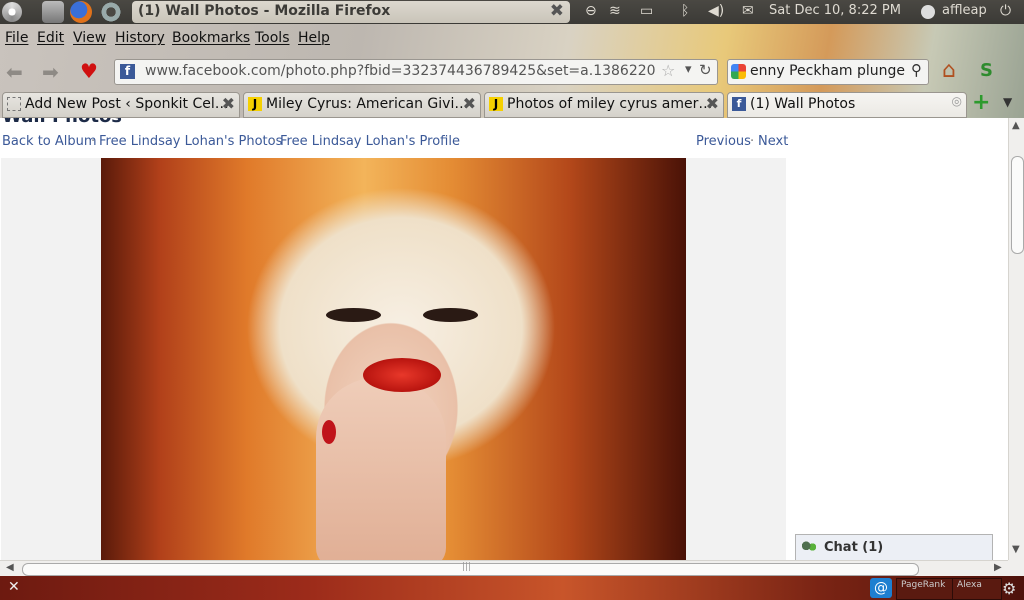 The image size is (1024, 600). What do you see at coordinates (685, 11) in the screenshot?
I see `bluetooth-icon: ᛒ` at bounding box center [685, 11].